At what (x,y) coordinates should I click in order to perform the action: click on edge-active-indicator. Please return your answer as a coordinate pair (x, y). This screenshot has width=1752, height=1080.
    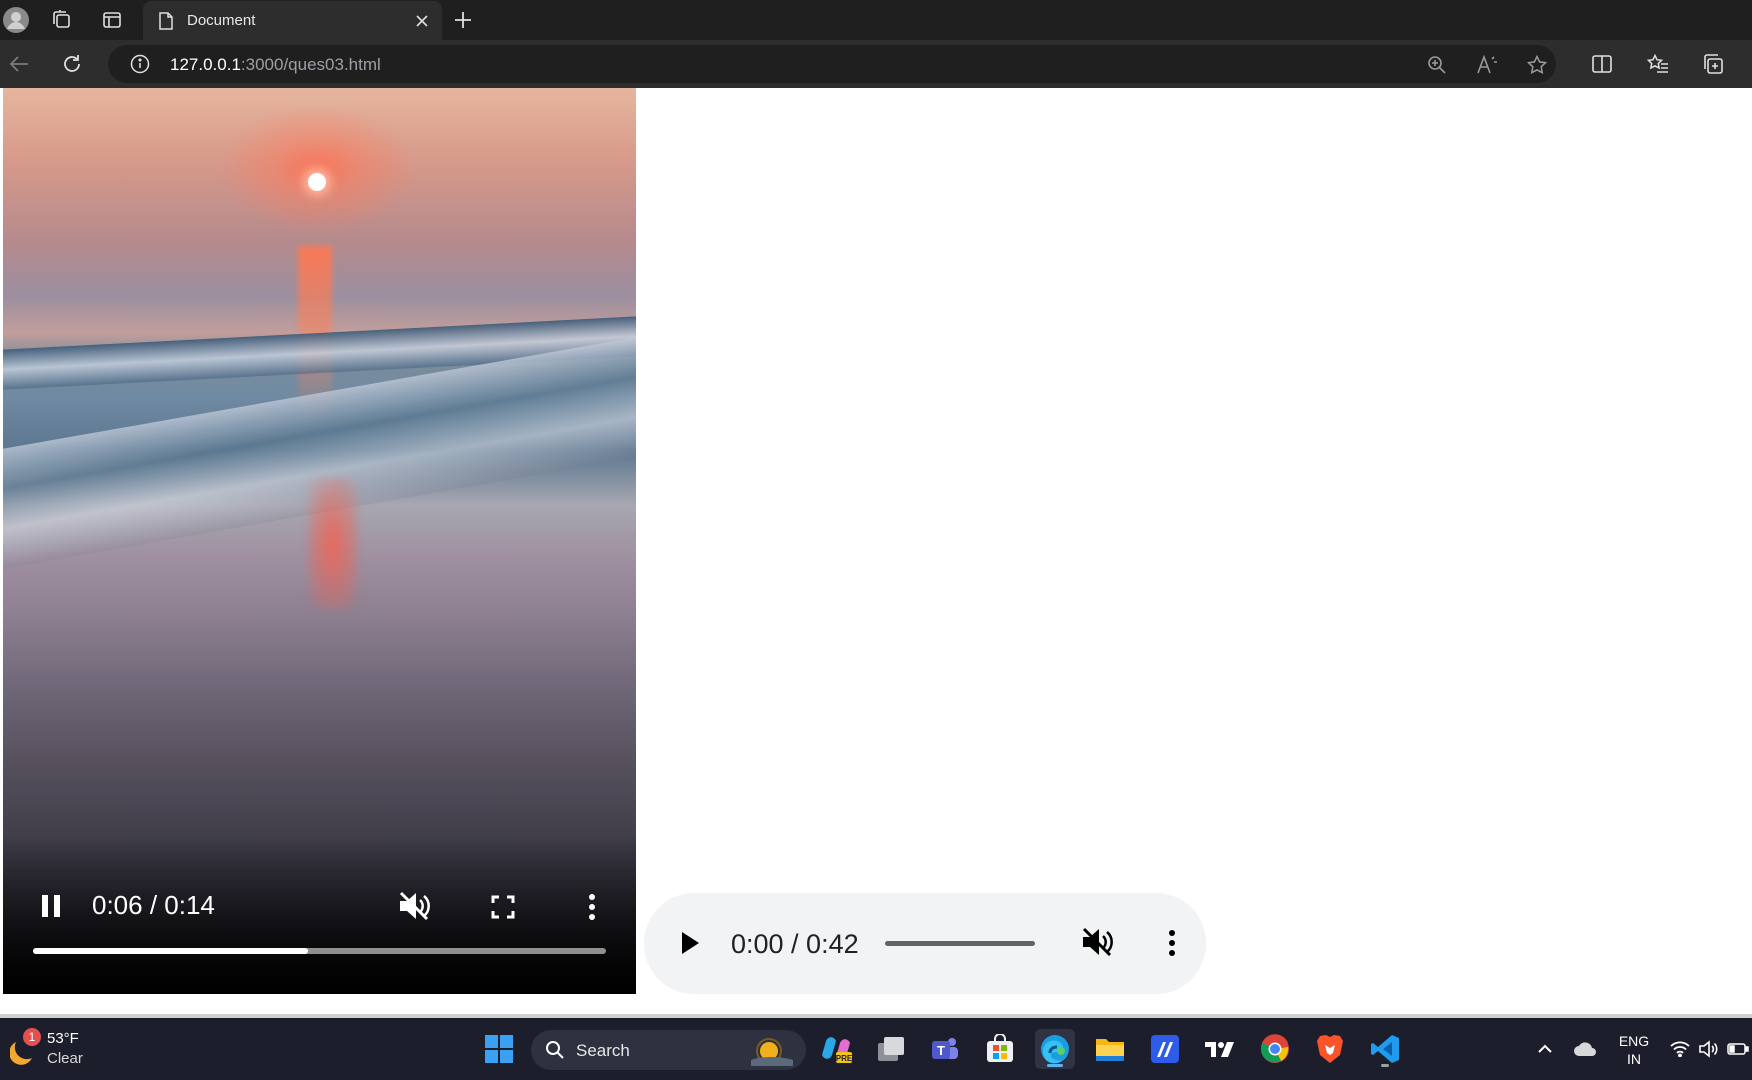
    Looking at the image, I should click on (1055, 1065).